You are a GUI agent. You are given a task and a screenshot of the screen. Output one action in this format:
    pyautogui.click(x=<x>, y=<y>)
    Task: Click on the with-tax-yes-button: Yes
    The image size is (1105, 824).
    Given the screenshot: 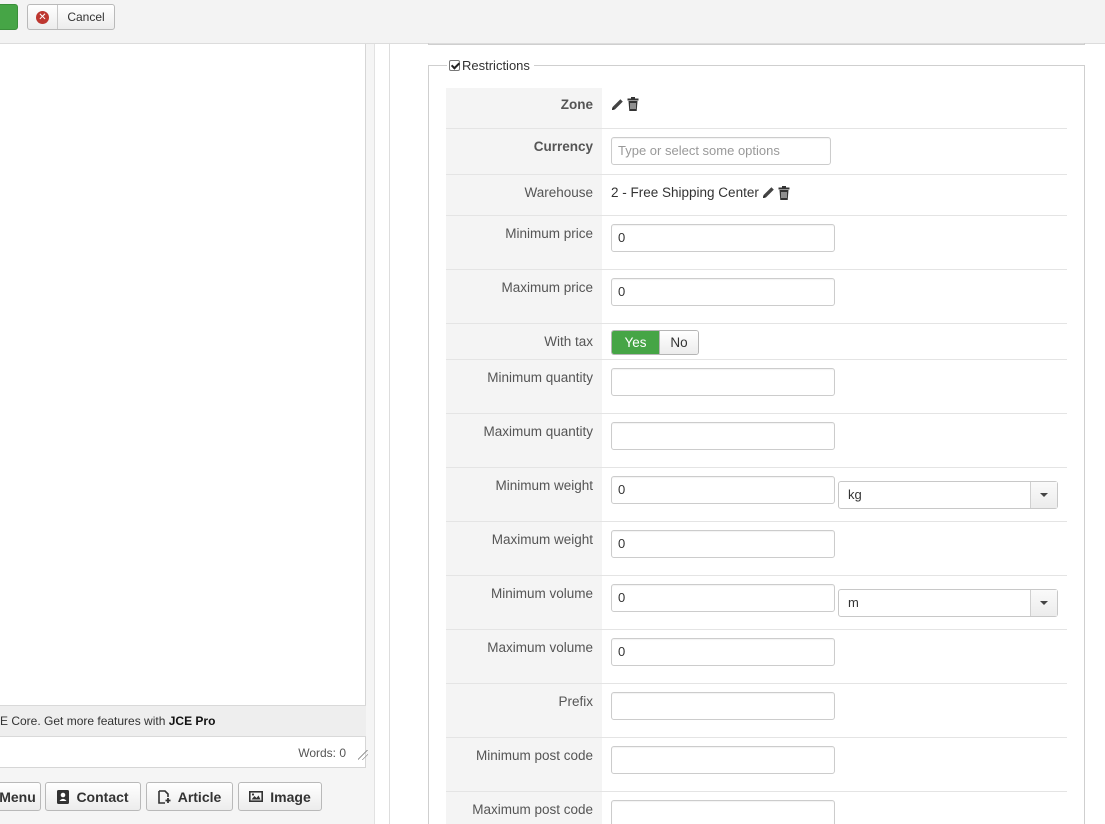 What is the action you would take?
    pyautogui.click(x=635, y=342)
    